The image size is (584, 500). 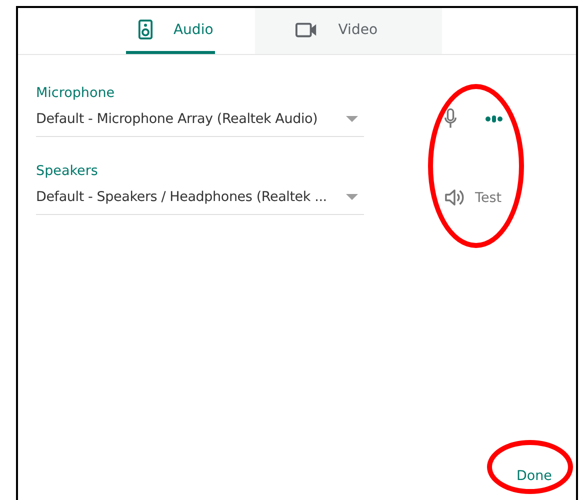 I want to click on microphone-icon, so click(x=450, y=118).